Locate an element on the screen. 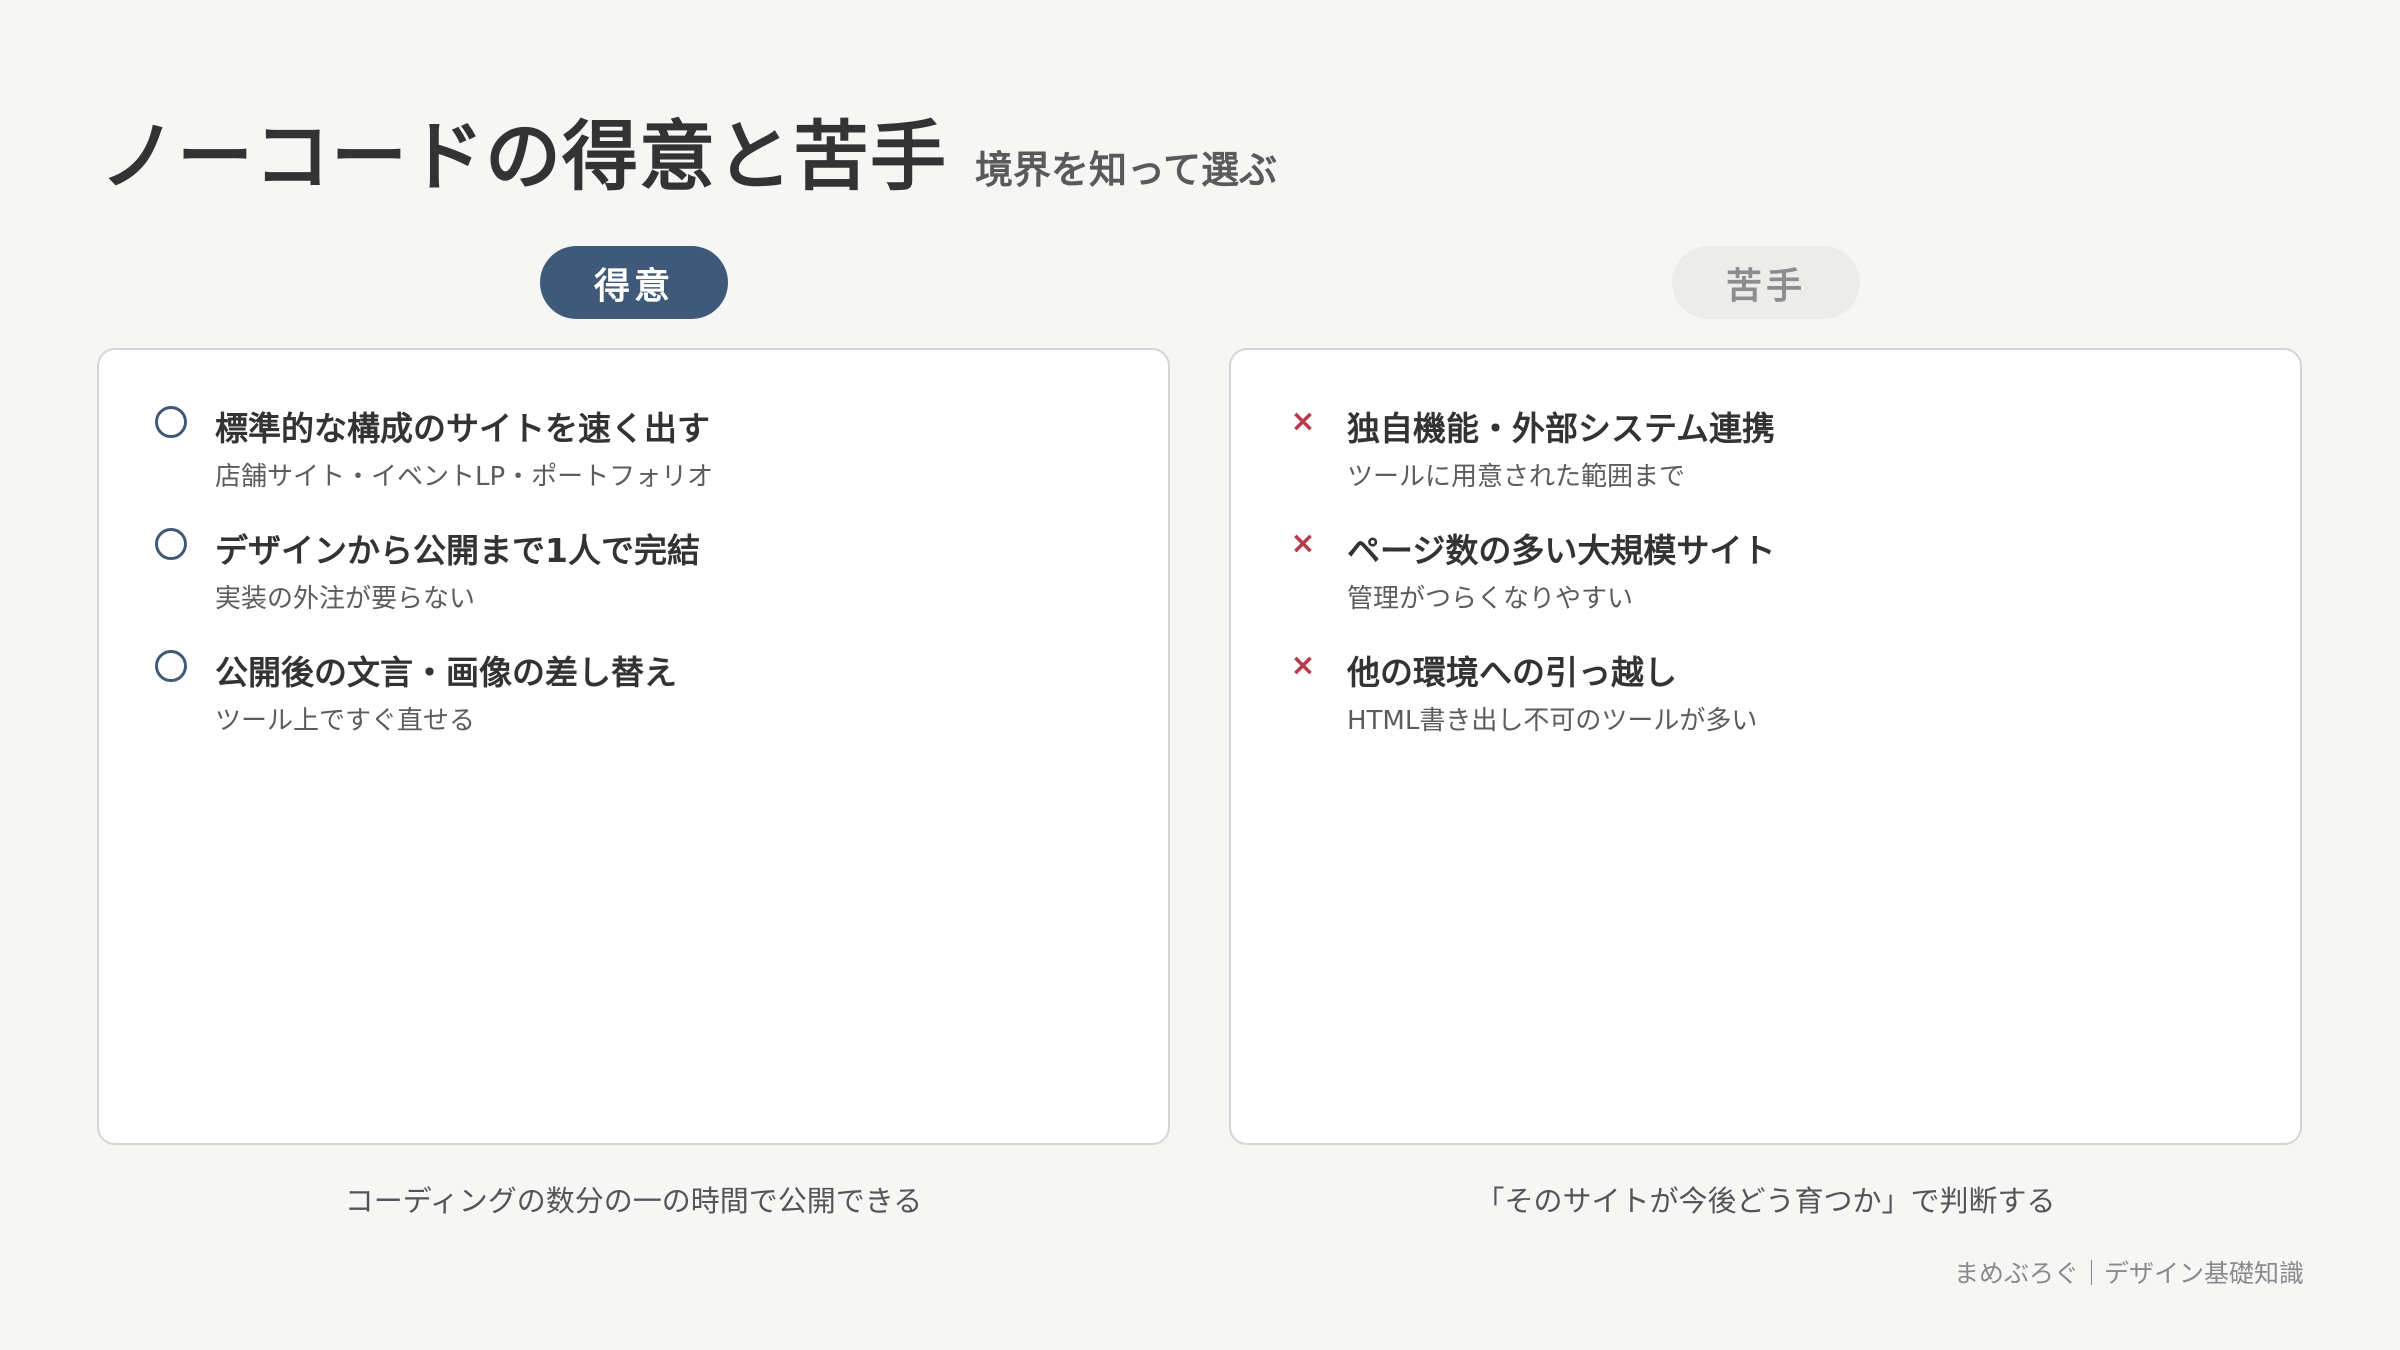  footer-credit: まめぶろぐ｜デザイン基礎知識 is located at coordinates (2128, 1273).